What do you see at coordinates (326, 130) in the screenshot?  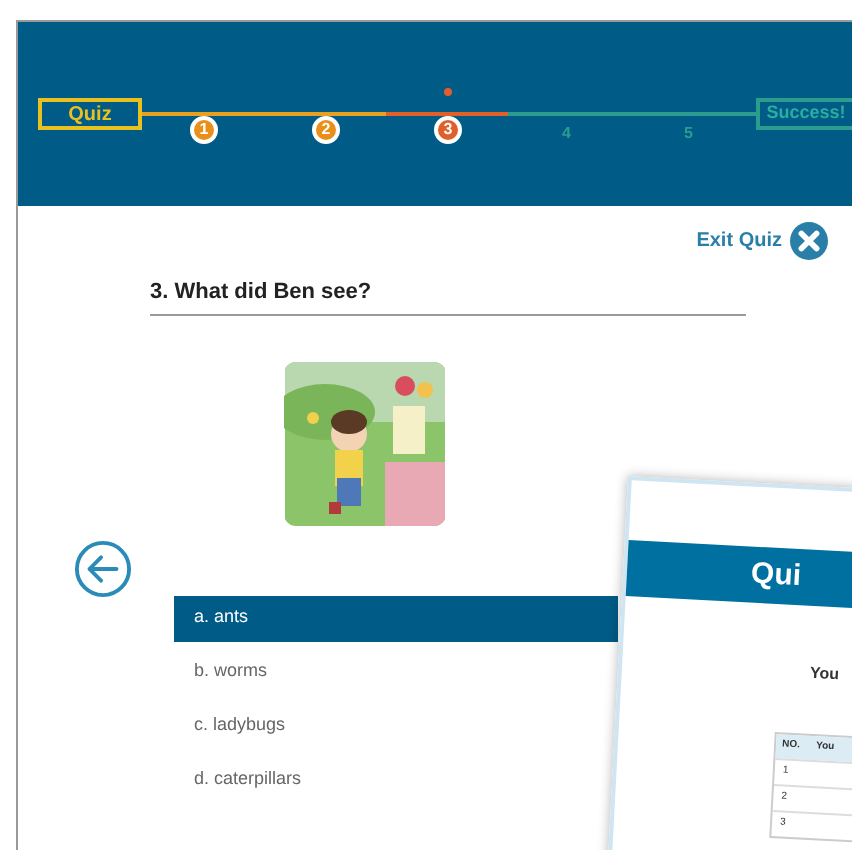 I see `step-number: 2` at bounding box center [326, 130].